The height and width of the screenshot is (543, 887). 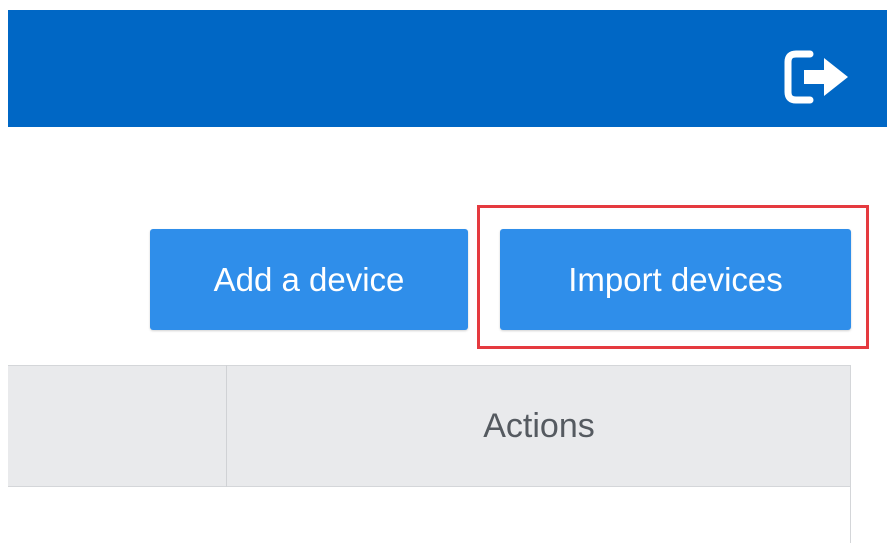 What do you see at coordinates (850, 454) in the screenshot?
I see `table-border` at bounding box center [850, 454].